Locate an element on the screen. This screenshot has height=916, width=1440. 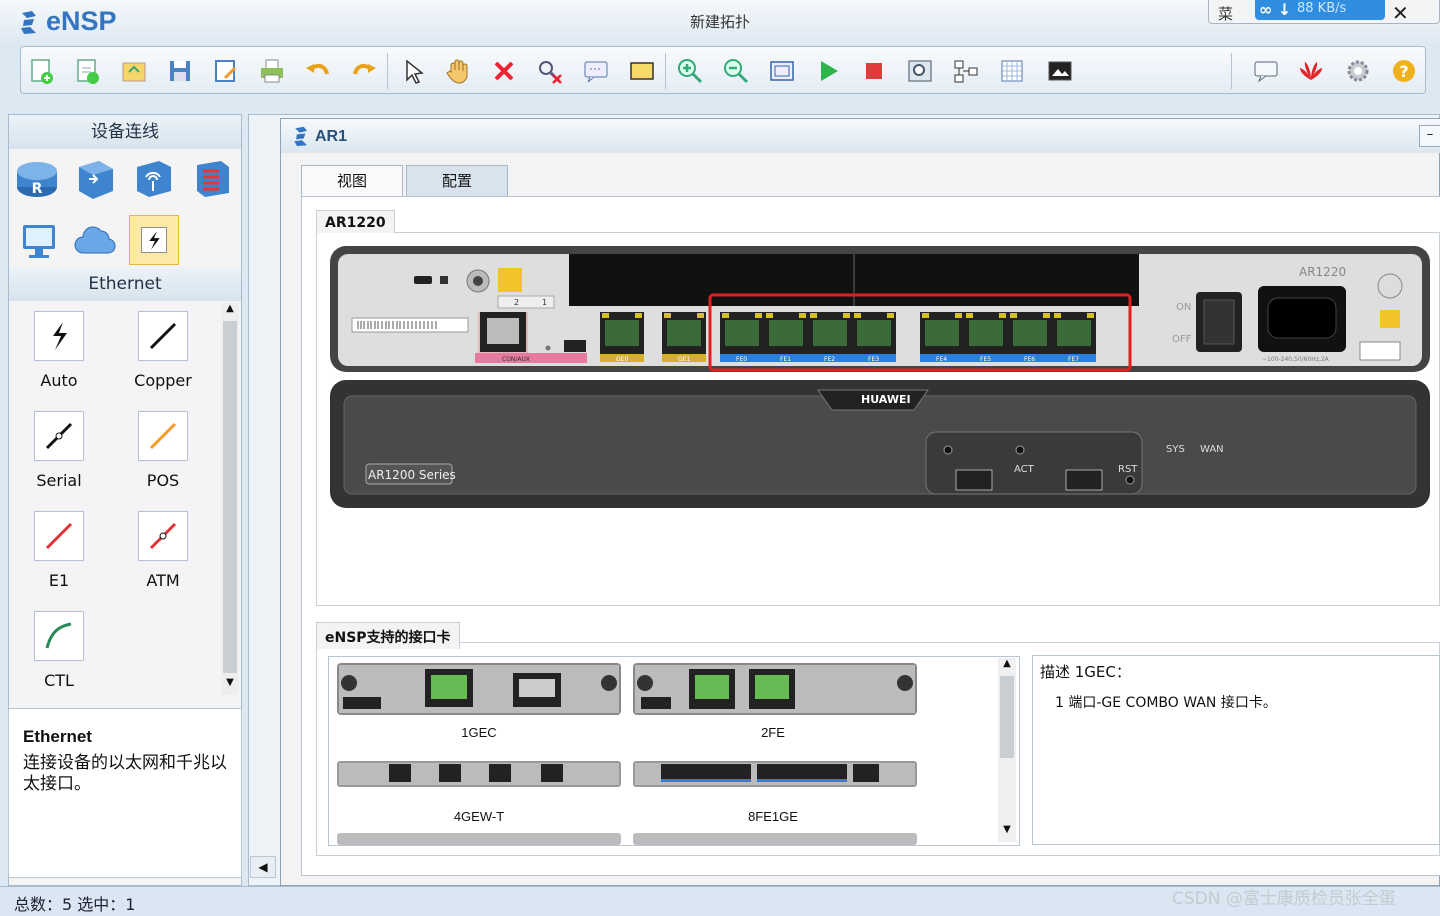
cable-ctl: CTL is located at coordinates (59, 650).